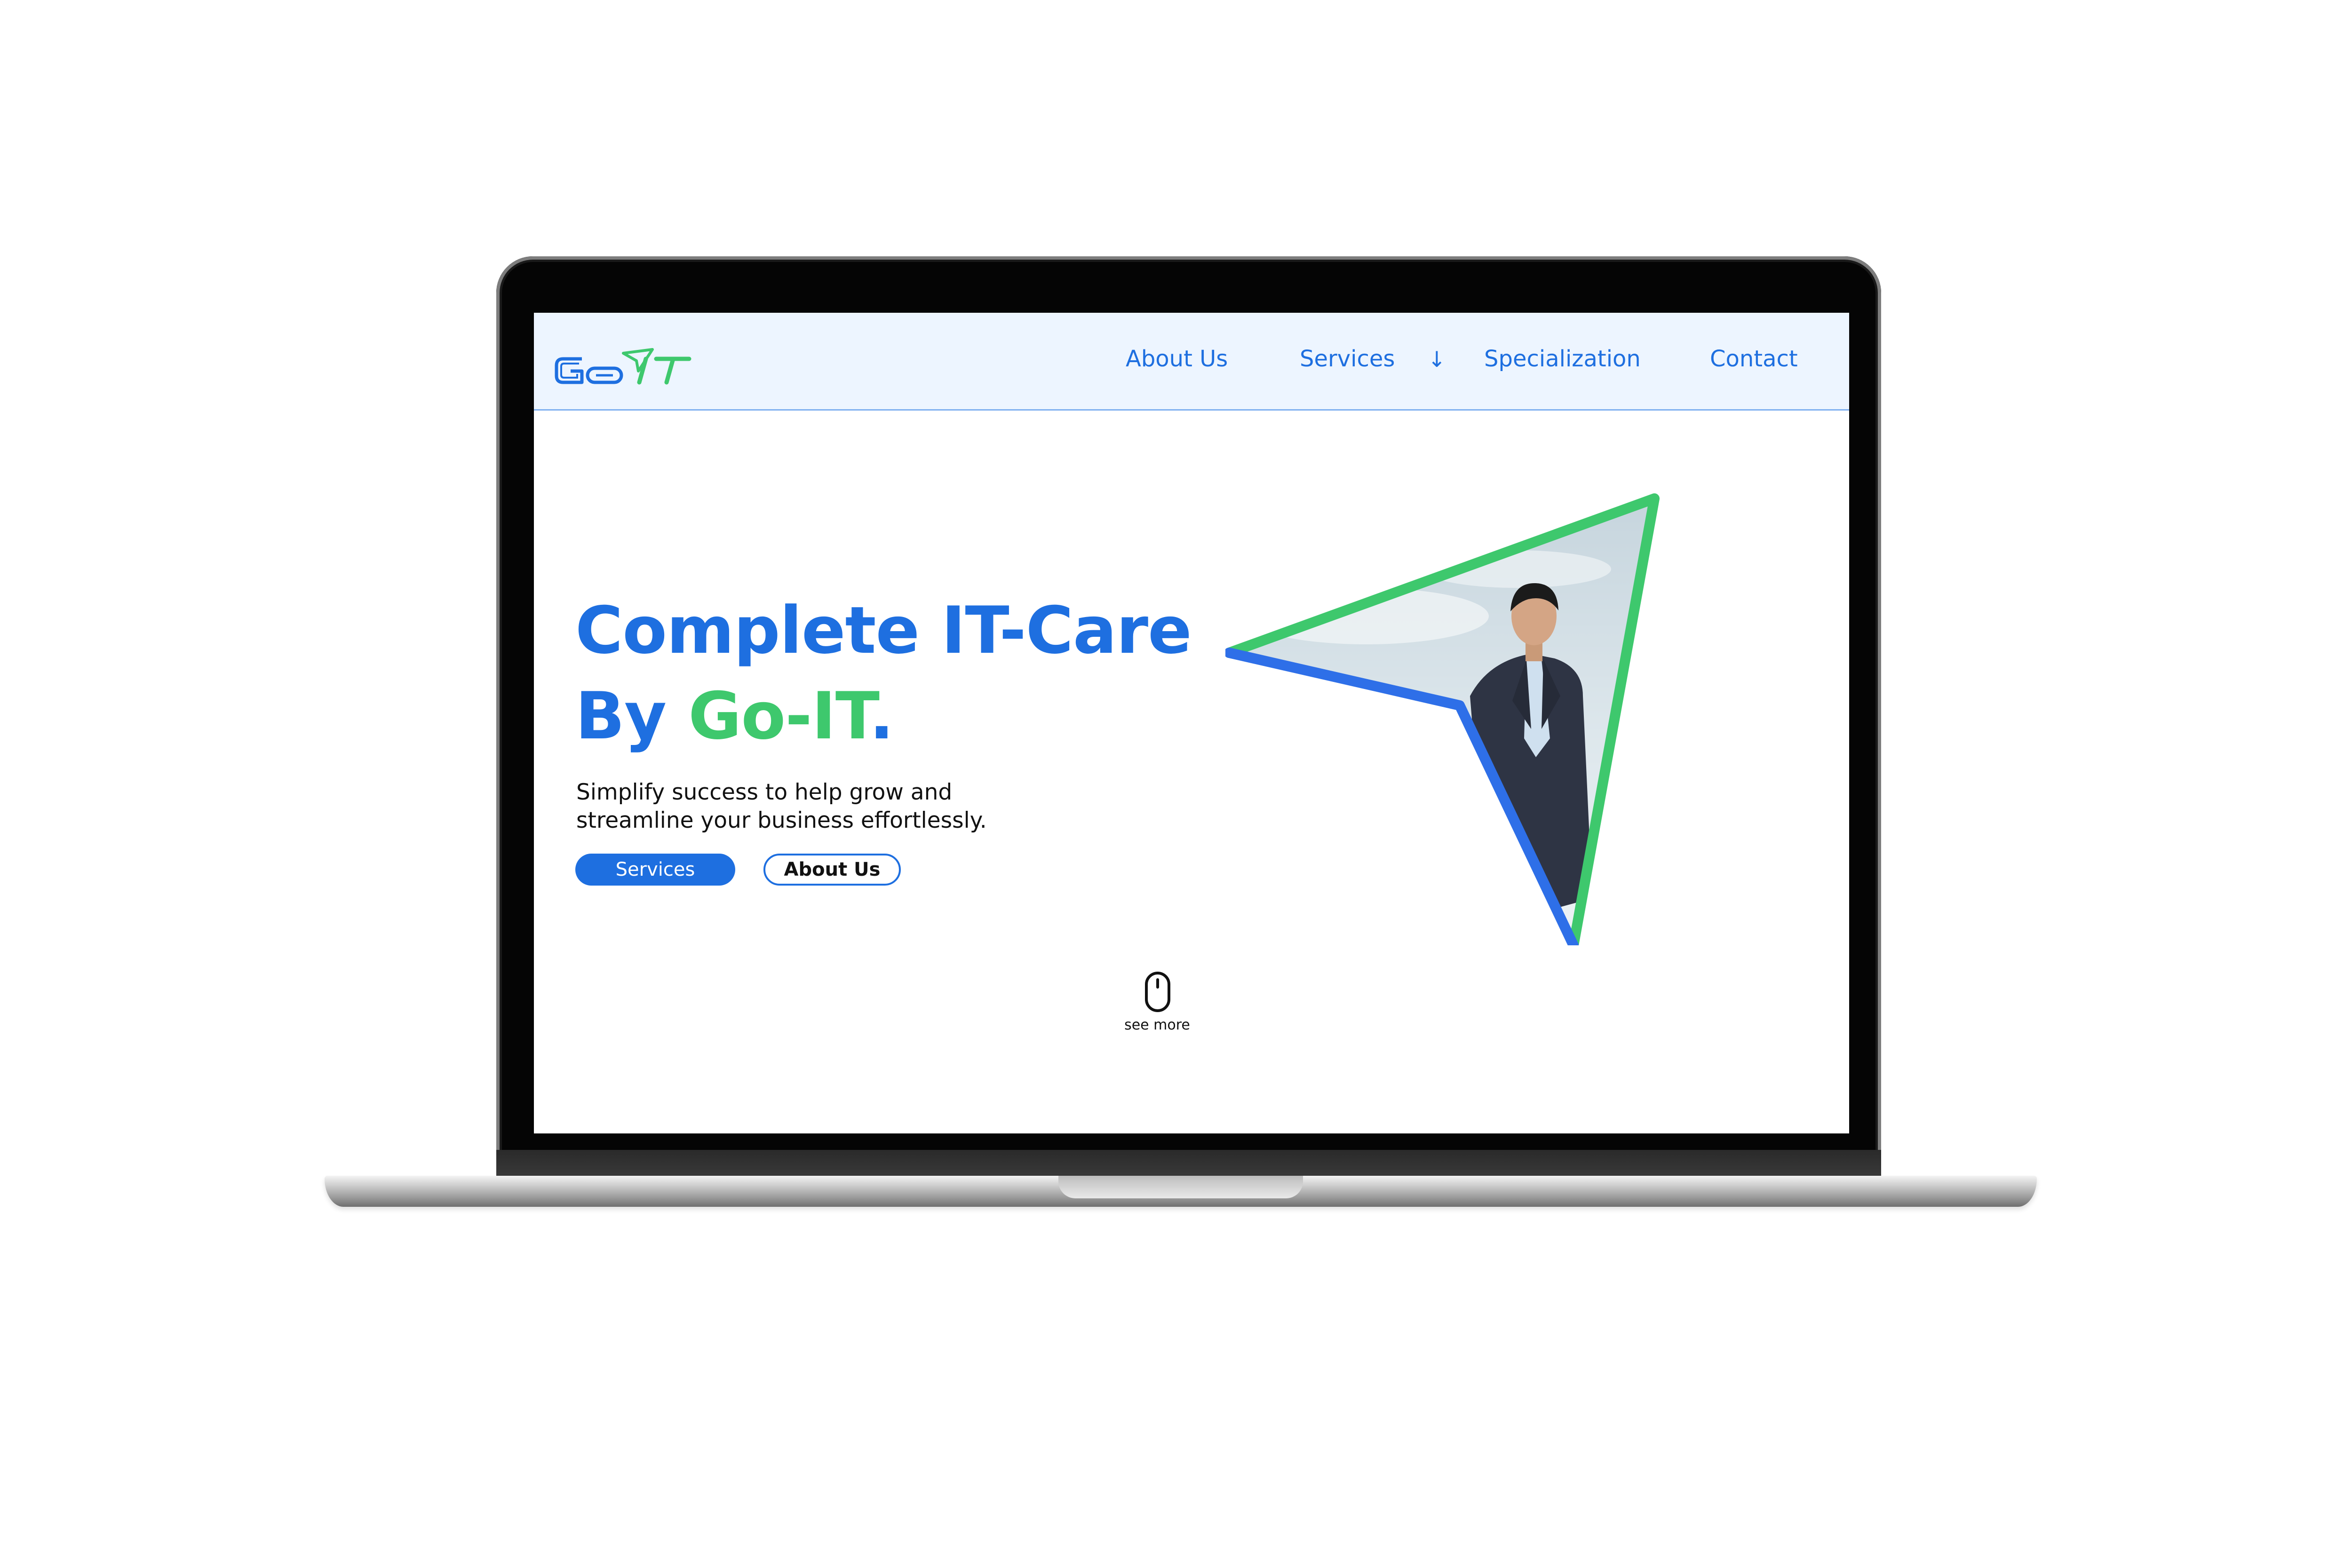 Image resolution: width=2352 pixels, height=1568 pixels. Describe the element at coordinates (832, 870) in the screenshot. I see `about-us-button: About Us` at that location.